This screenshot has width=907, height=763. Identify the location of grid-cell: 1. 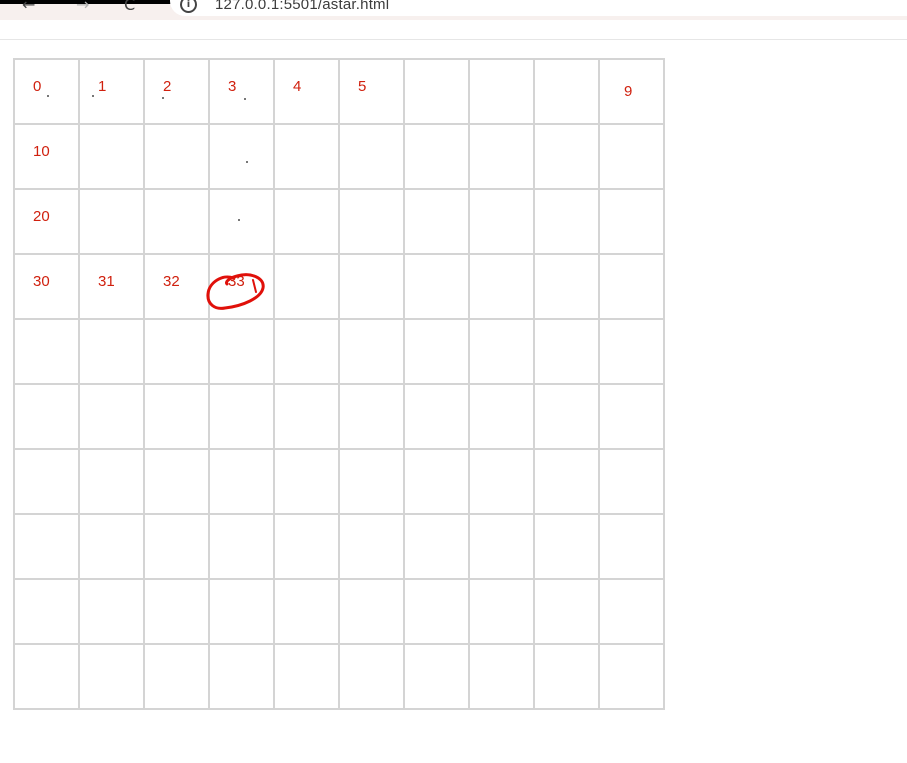
(112, 92).